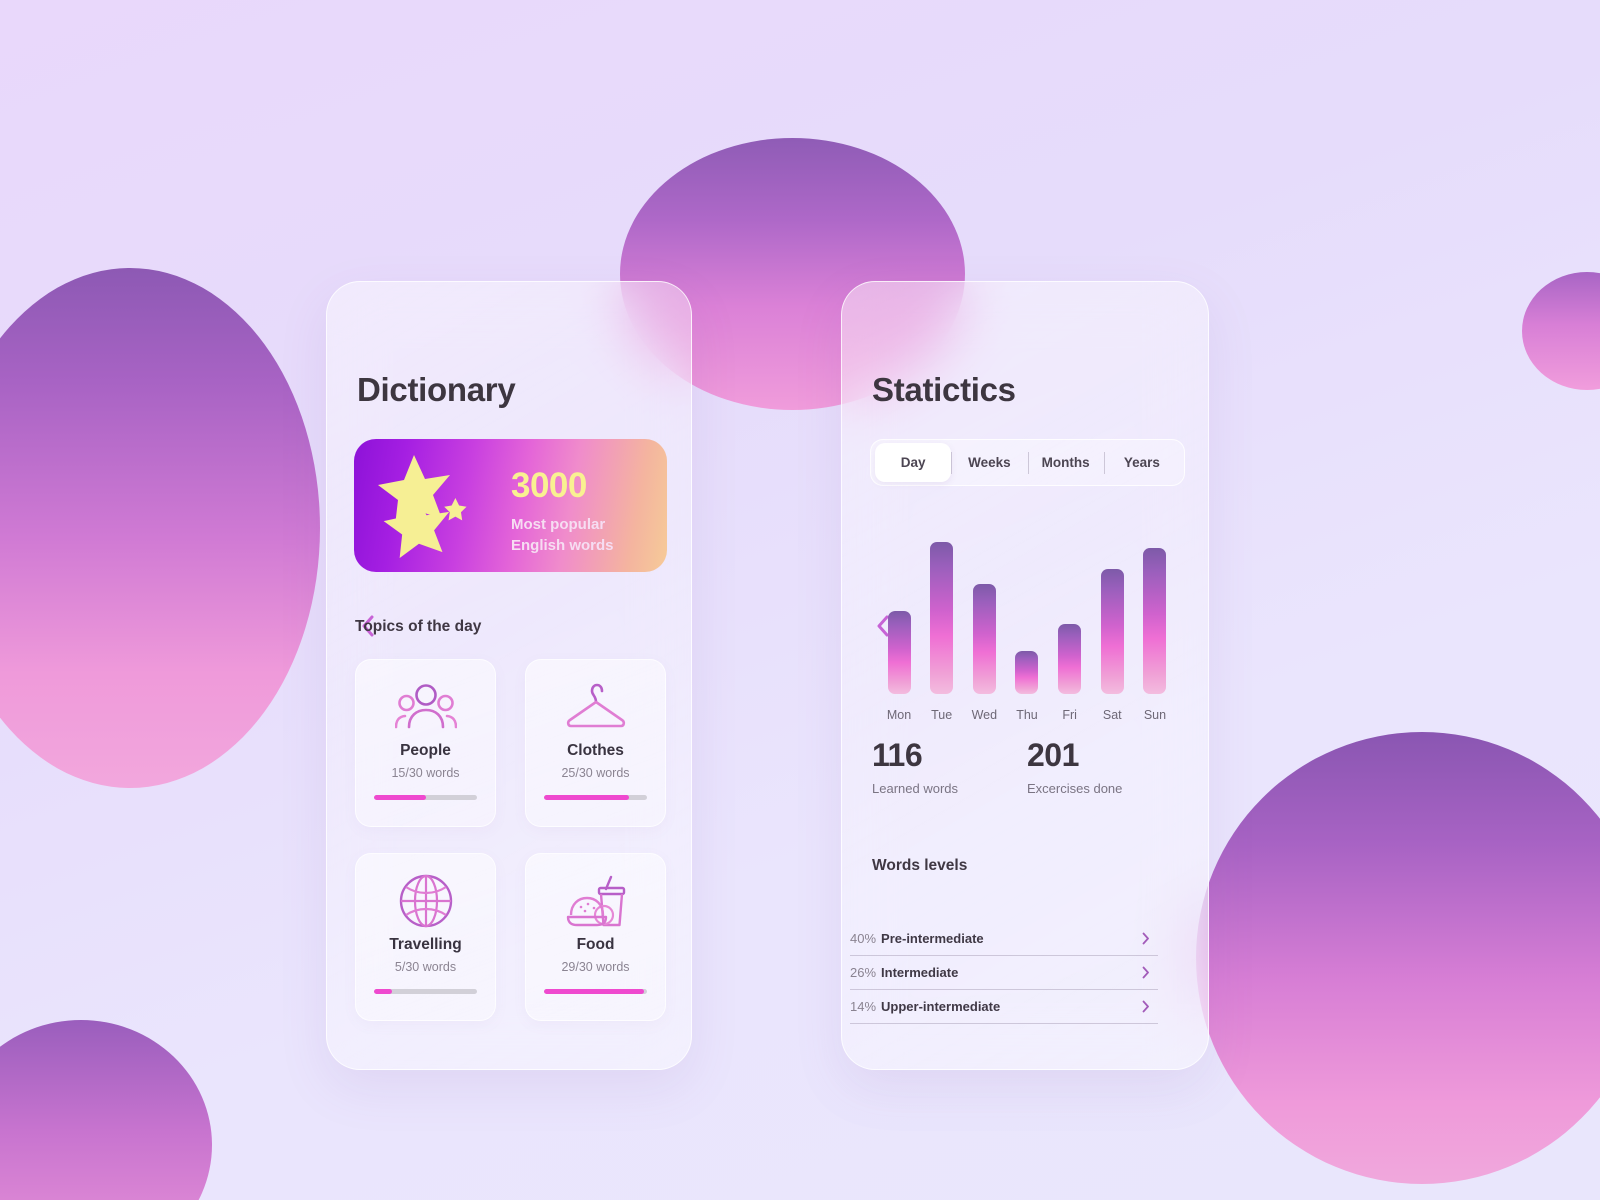  What do you see at coordinates (510, 505) in the screenshot?
I see `popular-words-banner: 3000 Most popular English words` at bounding box center [510, 505].